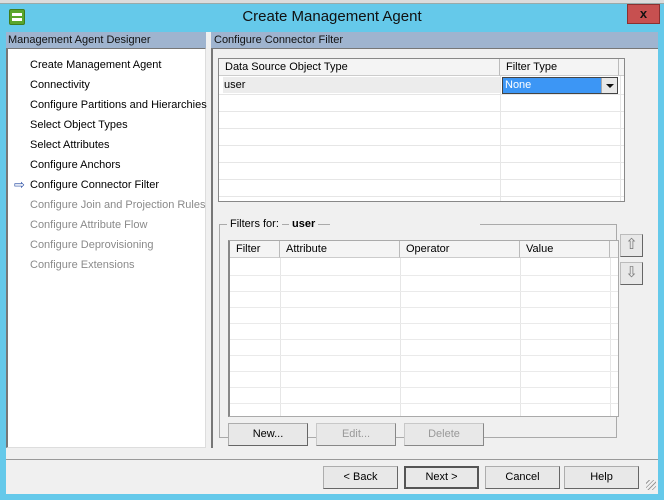 Image resolution: width=664 pixels, height=500 pixels. Describe the element at coordinates (304, 224) in the screenshot. I see `filters-for-object: user` at that location.